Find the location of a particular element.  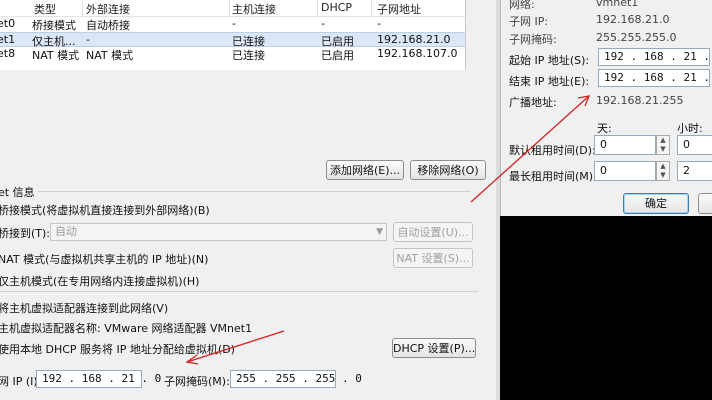

arrow-to-subnet-ip is located at coordinates (235, 347).